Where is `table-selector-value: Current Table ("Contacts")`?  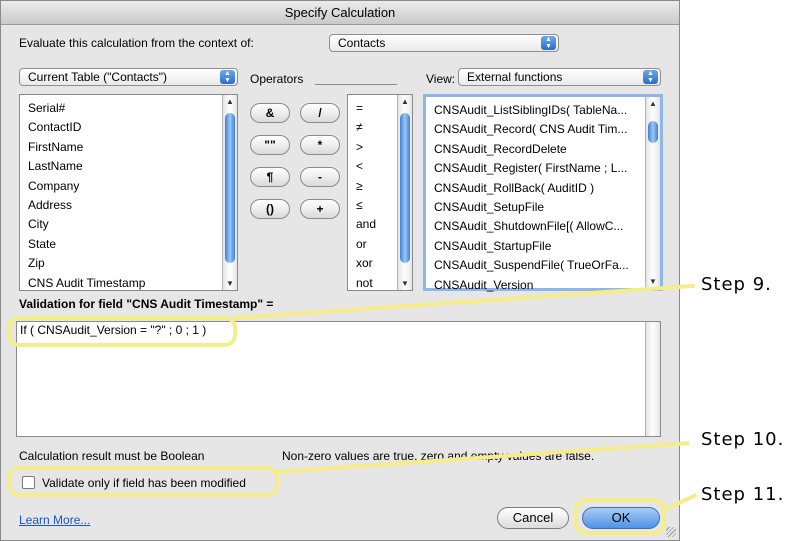 table-selector-value: Current Table ("Contacts") is located at coordinates (98, 77).